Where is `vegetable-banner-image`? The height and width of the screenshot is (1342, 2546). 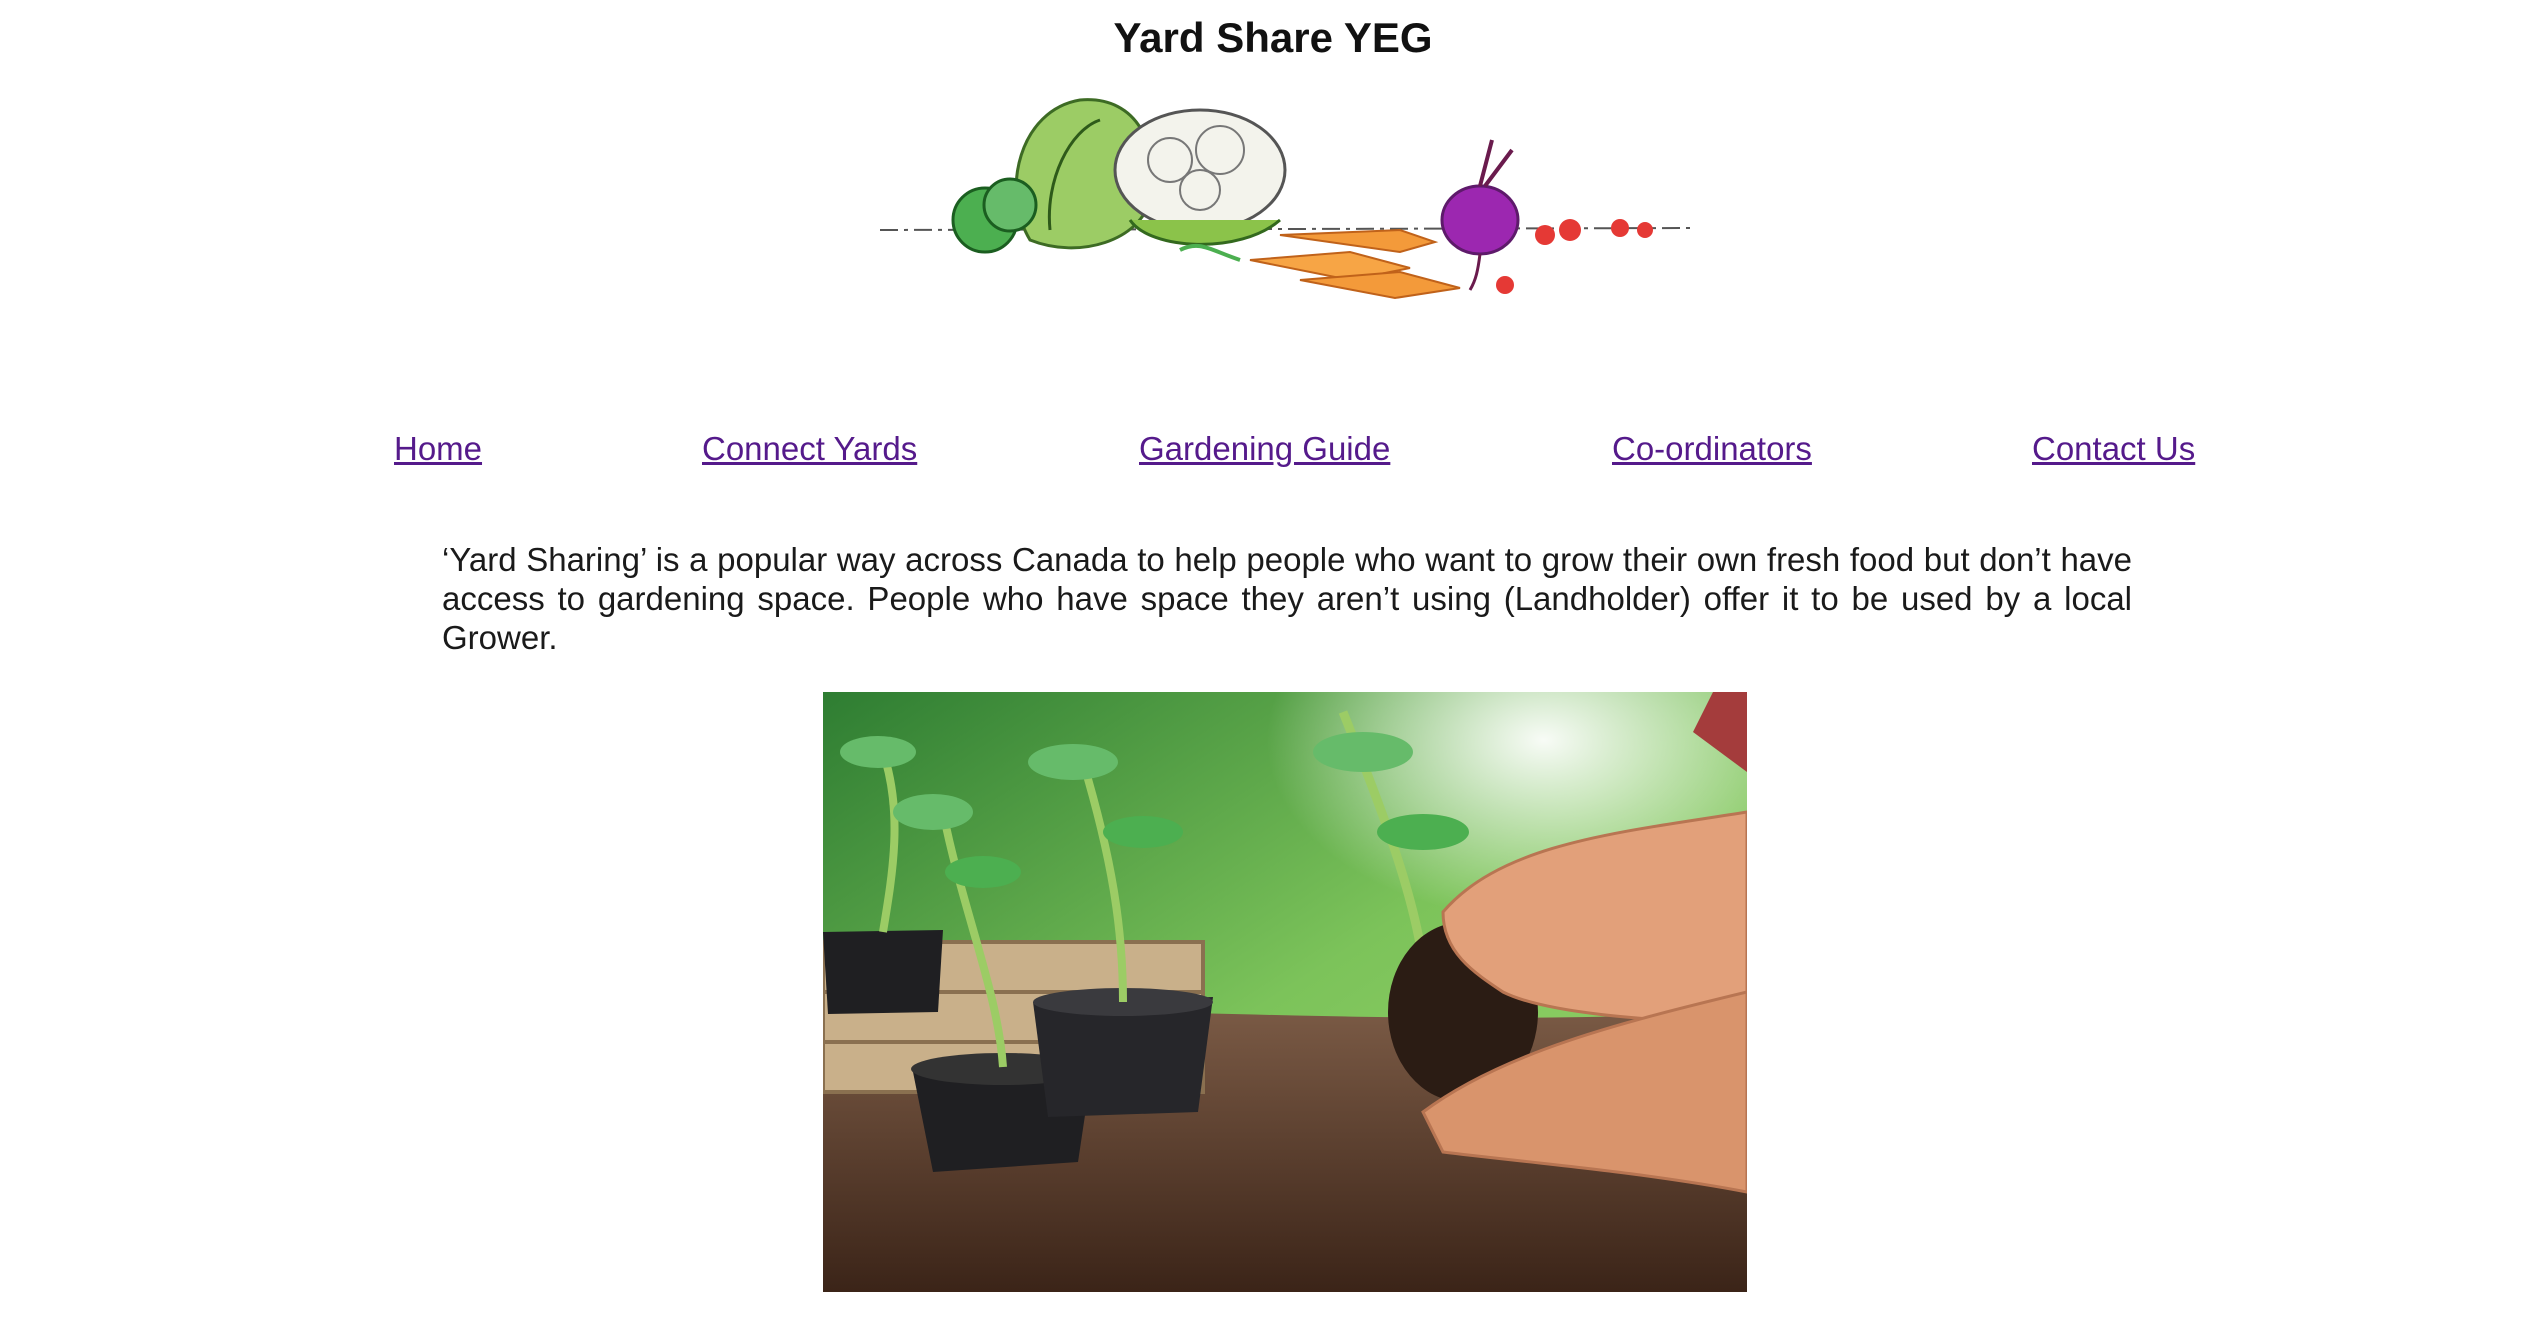 vegetable-banner-image is located at coordinates (1285, 199).